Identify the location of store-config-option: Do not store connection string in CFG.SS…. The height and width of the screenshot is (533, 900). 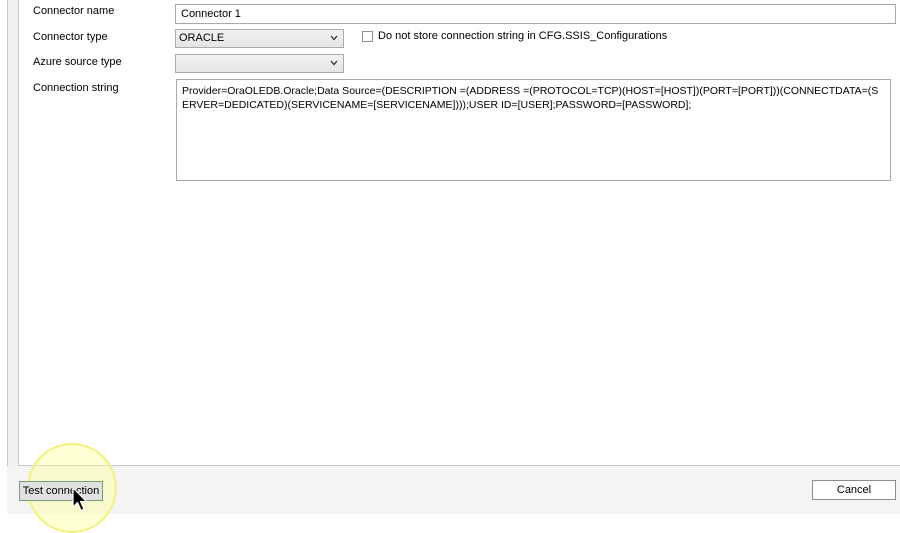
(514, 36).